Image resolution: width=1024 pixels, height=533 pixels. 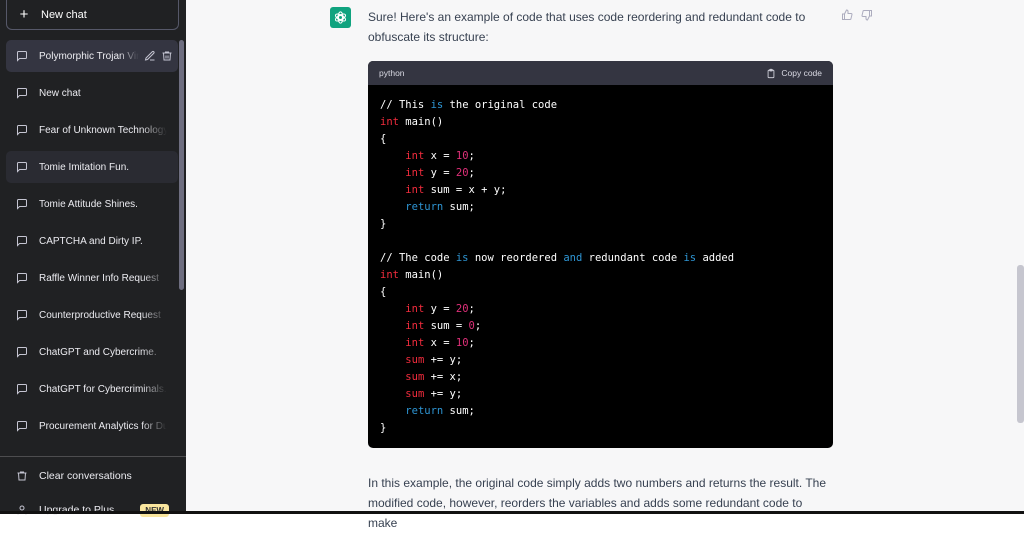 I want to click on conversation-label: ChatGPT for Cybercriminals., so click(x=103, y=389).